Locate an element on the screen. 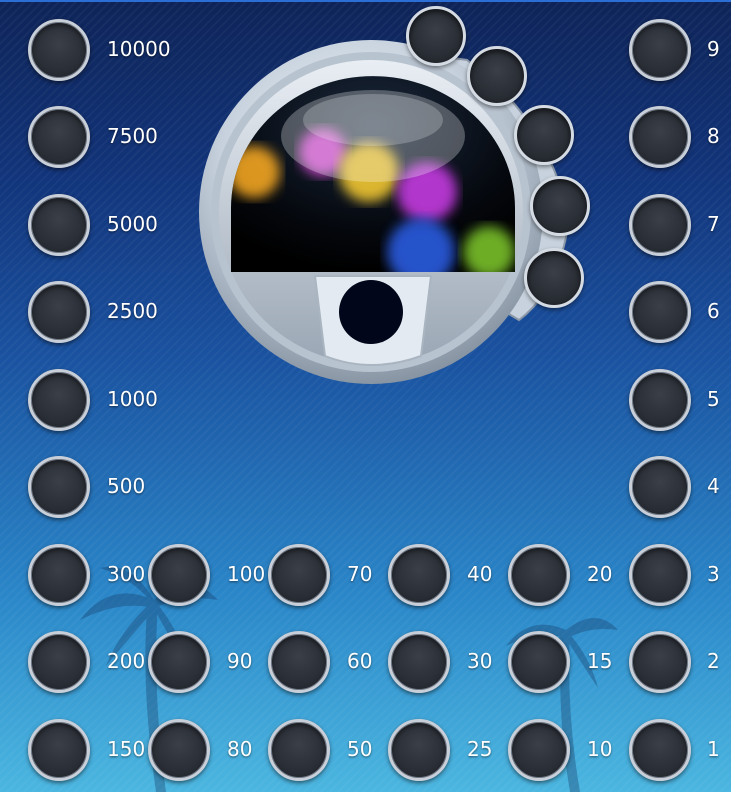 The width and height of the screenshot is (731, 792). number-label: 5 is located at coordinates (713, 399).